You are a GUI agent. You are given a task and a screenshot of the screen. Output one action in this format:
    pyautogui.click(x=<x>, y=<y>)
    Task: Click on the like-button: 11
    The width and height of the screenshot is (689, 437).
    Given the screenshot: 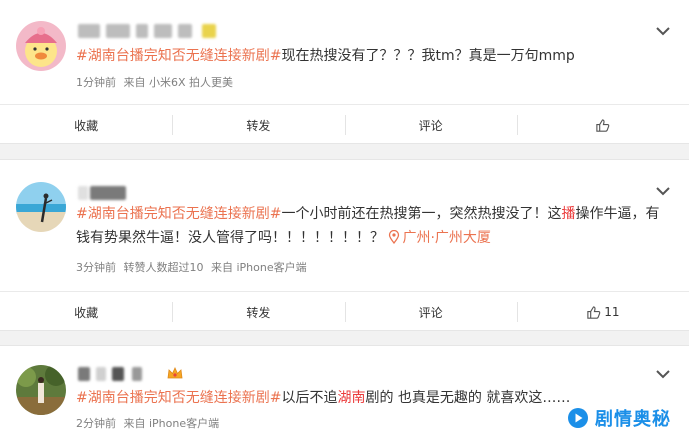 What is the action you would take?
    pyautogui.click(x=602, y=312)
    